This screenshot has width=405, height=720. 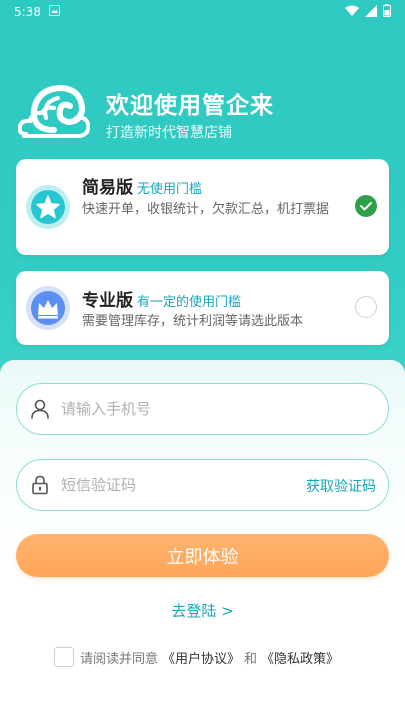 I want to click on crown-badge-icon, so click(x=48, y=308).